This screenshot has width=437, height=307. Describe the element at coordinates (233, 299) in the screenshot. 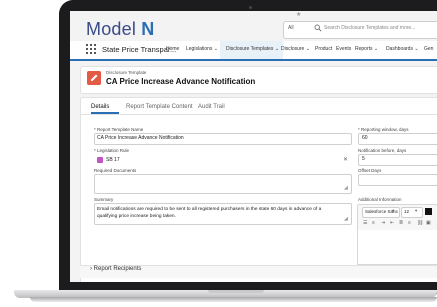

I see `laptop-base-shadow` at that location.